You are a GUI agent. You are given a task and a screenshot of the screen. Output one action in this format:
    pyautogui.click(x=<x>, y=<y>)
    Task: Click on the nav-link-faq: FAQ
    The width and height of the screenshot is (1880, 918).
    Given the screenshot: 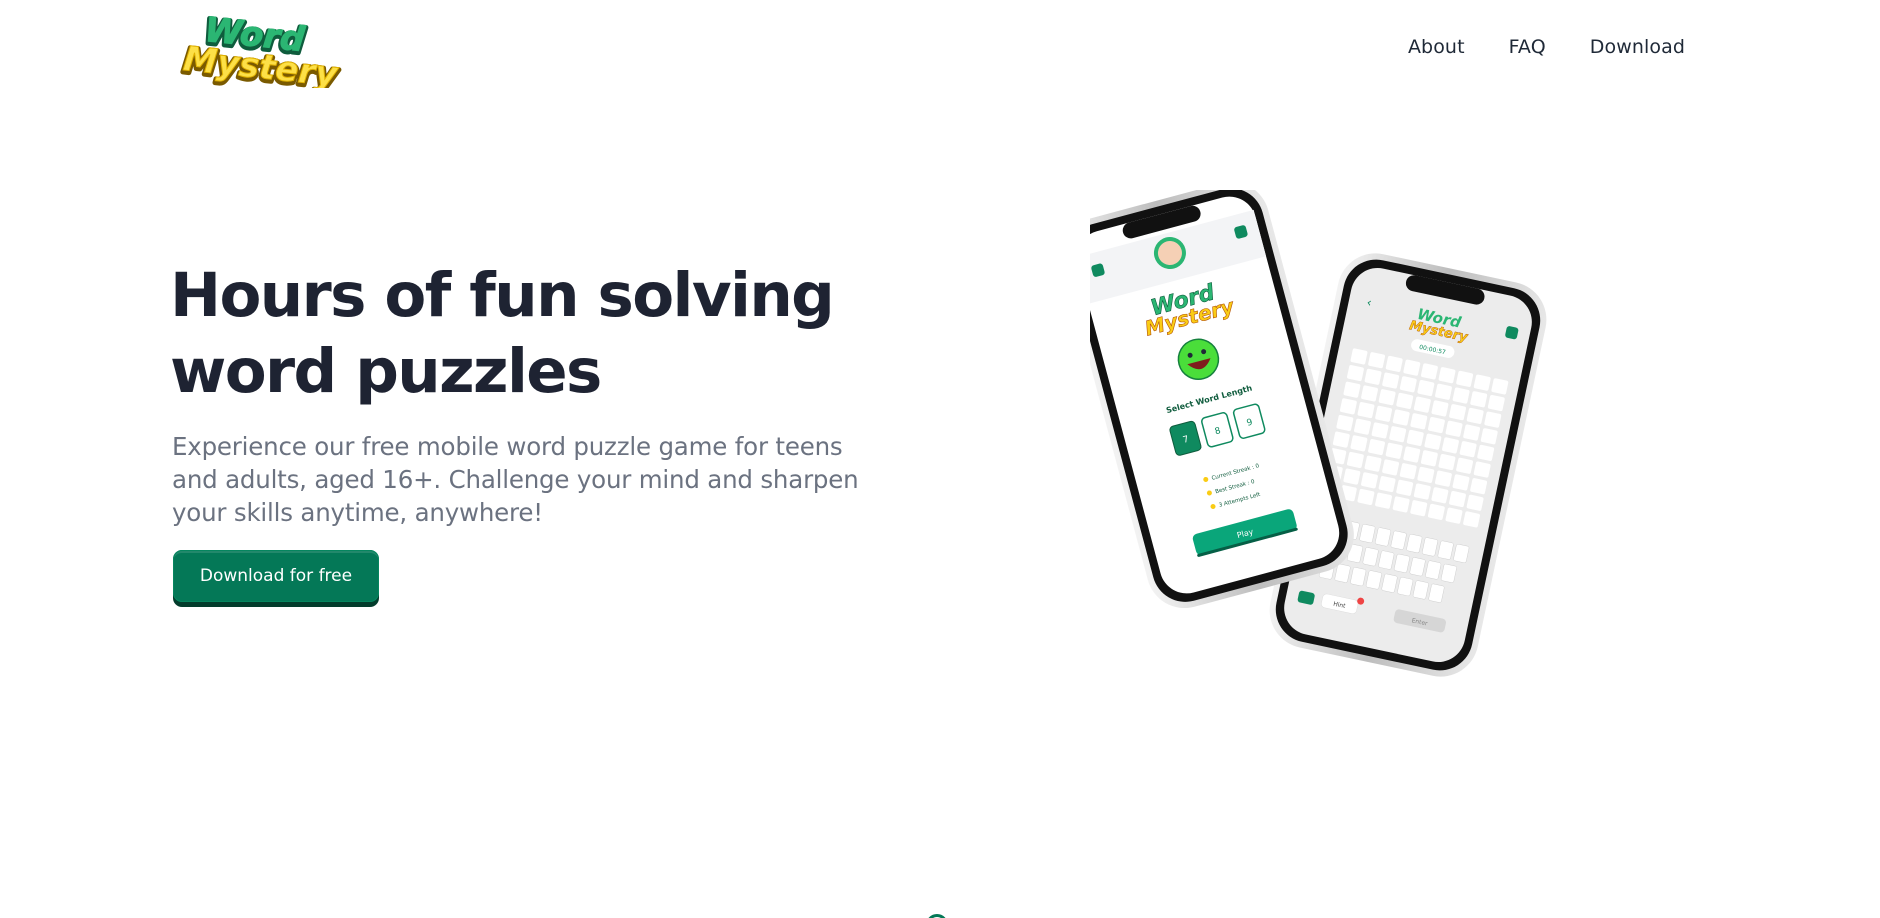 What is the action you would take?
    pyautogui.click(x=1527, y=47)
    